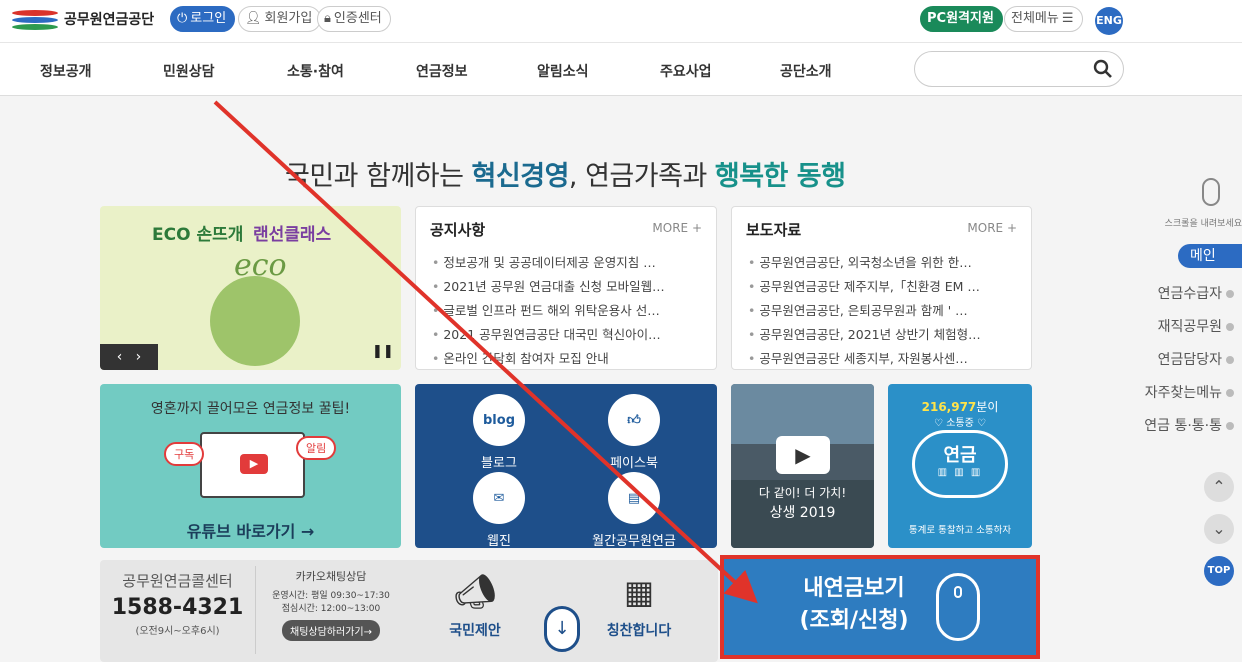 The width and height of the screenshot is (1242, 662). Describe the element at coordinates (1203, 224) in the screenshot. I see `scroll-hint: 스크롤을 내려보세요` at that location.